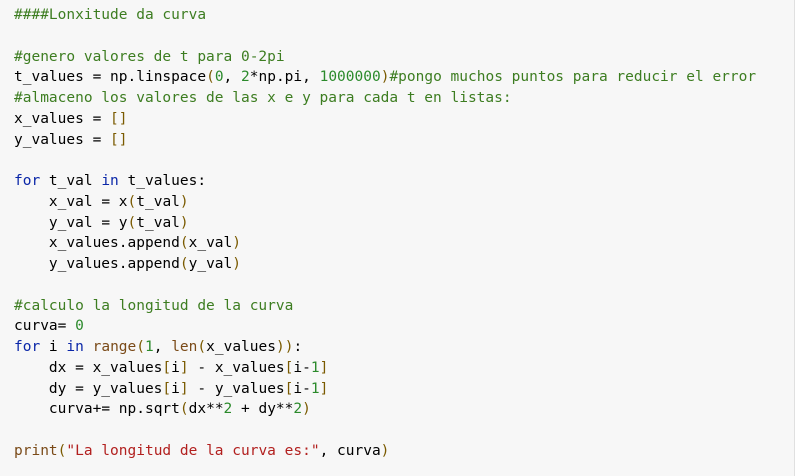  Describe the element at coordinates (97, 264) in the screenshot. I see `code-token: y_values.append` at that location.